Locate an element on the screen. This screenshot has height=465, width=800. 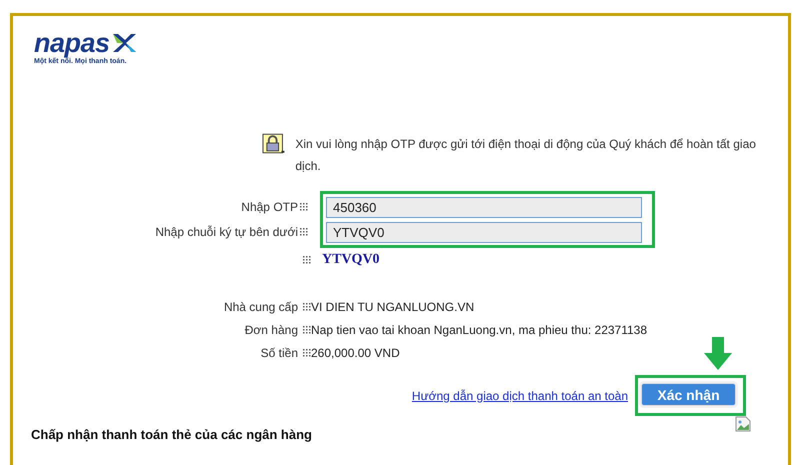
down-arrow-icon is located at coordinates (718, 353).